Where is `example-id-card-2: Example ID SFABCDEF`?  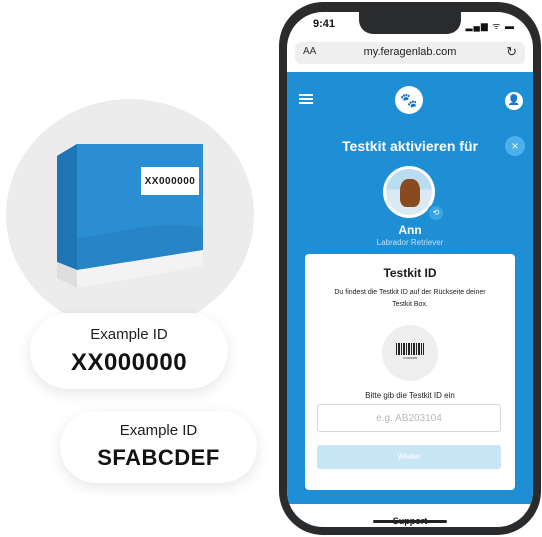
example-id-card-2: Example ID SFABCDEF is located at coordinates (158, 447).